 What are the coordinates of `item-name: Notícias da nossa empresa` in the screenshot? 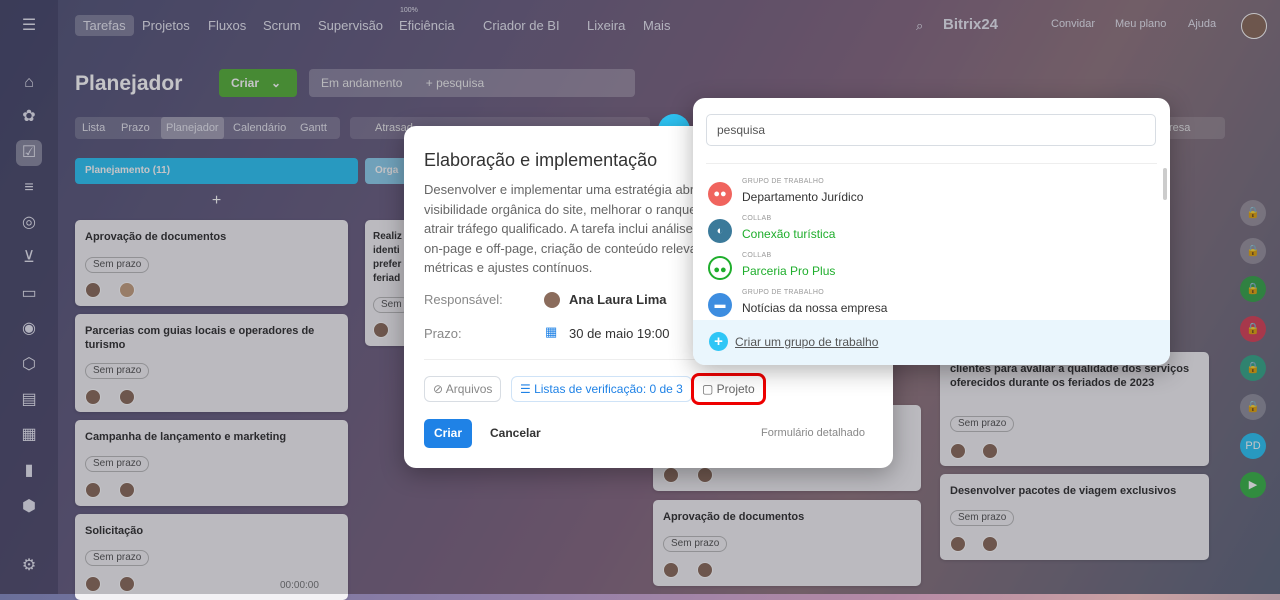 It's located at (815, 308).